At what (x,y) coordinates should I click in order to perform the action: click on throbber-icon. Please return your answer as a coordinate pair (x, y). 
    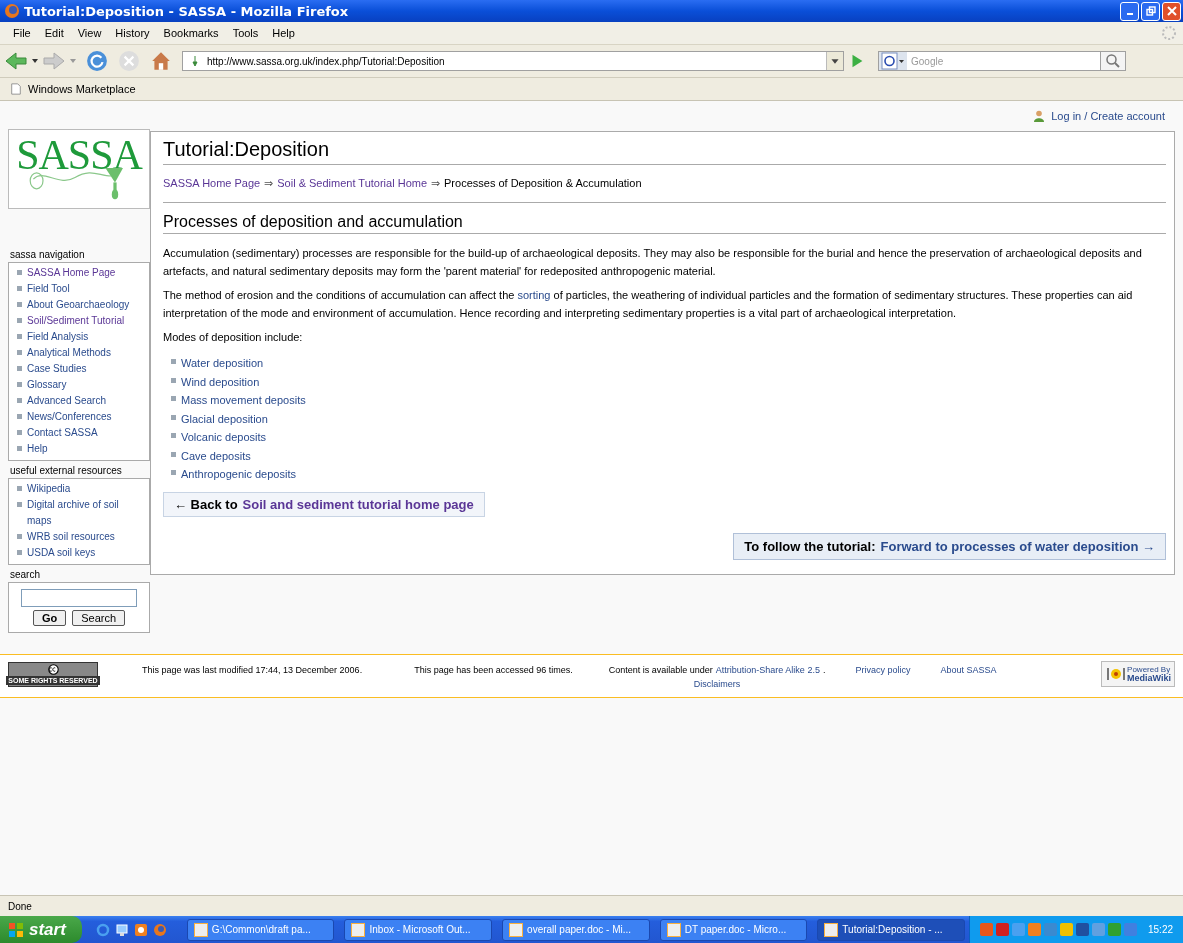
    Looking at the image, I should click on (1169, 33).